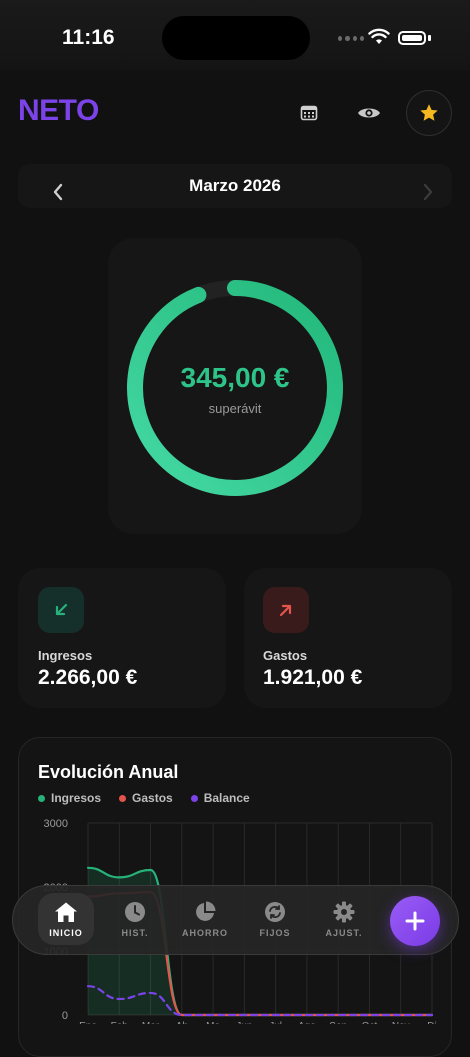 The height and width of the screenshot is (1057, 470). Describe the element at coordinates (275, 932) in the screenshot. I see `tab-label: FIJOS` at that location.